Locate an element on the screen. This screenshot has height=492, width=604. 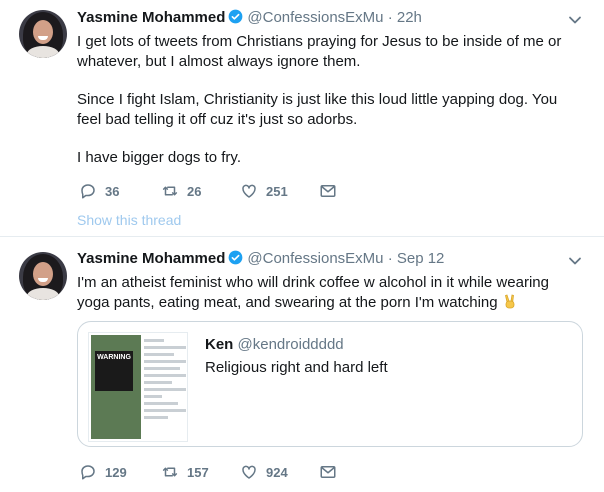
retweet-button: 157 is located at coordinates (185, 472).